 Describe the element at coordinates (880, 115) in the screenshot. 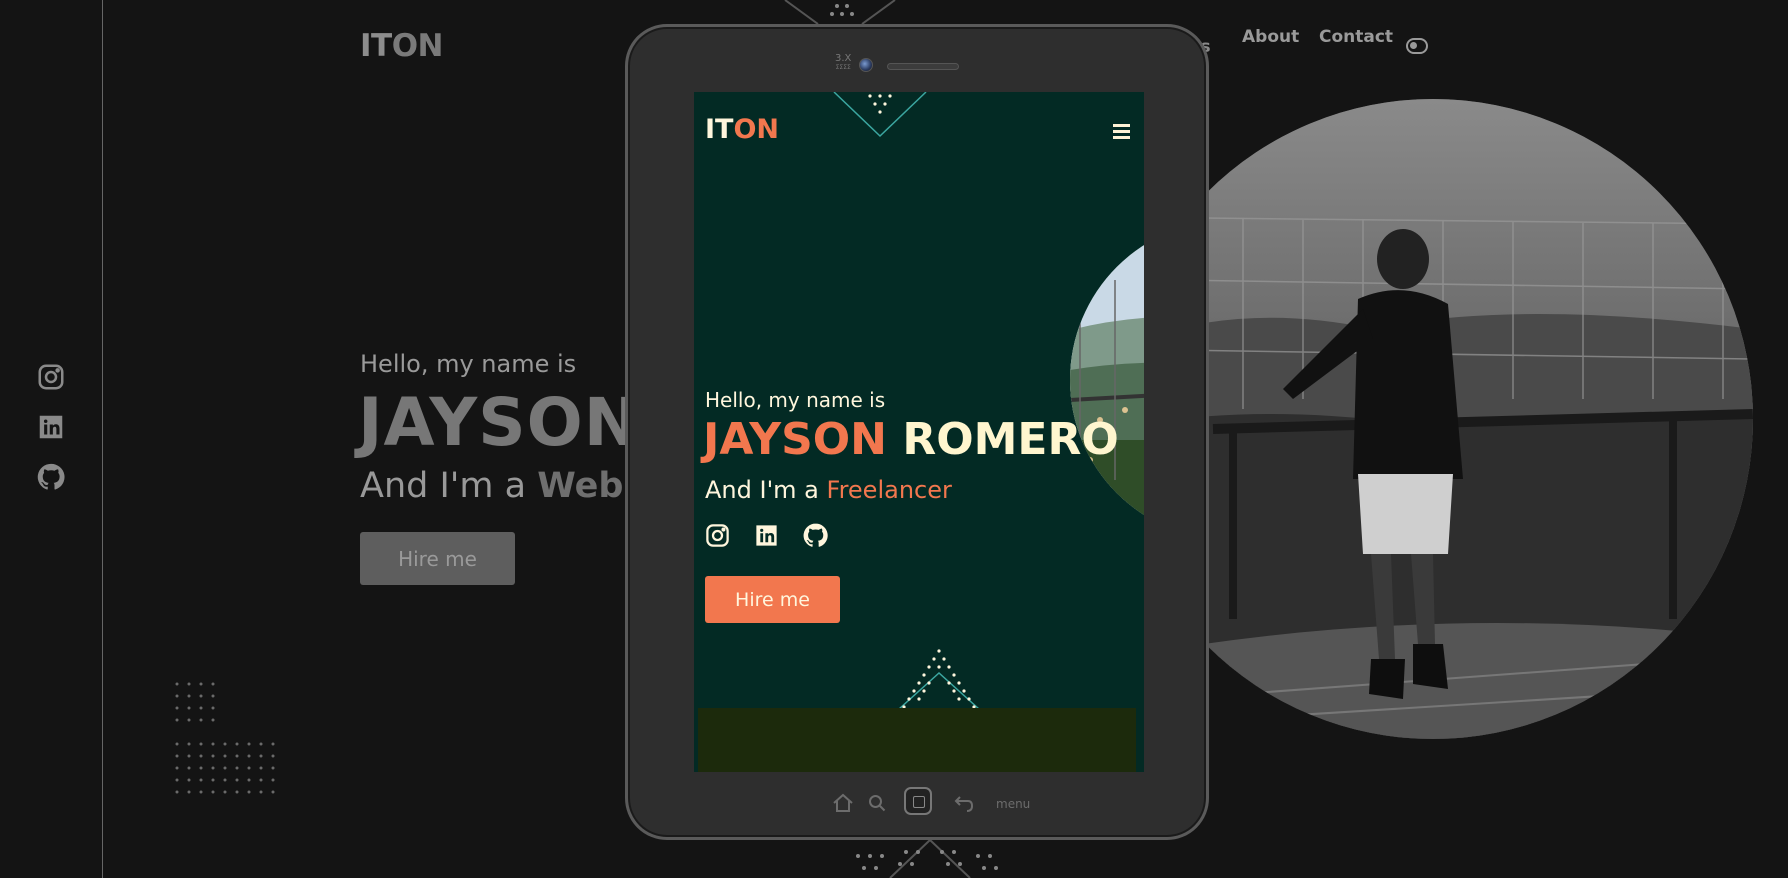

I see `screen-triangle-top-decoration` at that location.